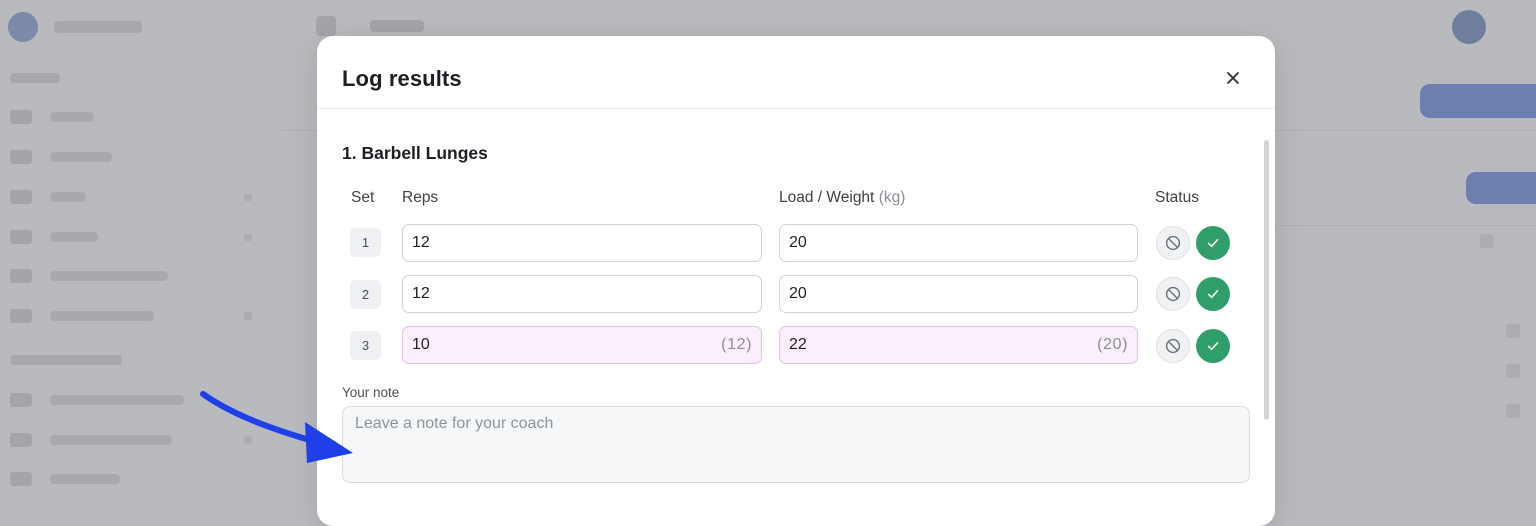 This screenshot has width=1536, height=526. Describe the element at coordinates (796, 444) in the screenshot. I see `note-textarea` at that location.